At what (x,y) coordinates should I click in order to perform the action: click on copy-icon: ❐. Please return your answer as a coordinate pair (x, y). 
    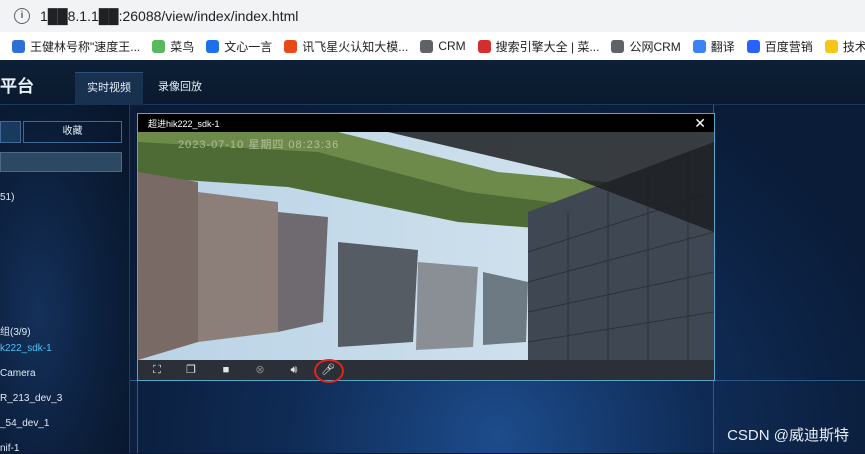
    Looking at the image, I should click on (191, 370).